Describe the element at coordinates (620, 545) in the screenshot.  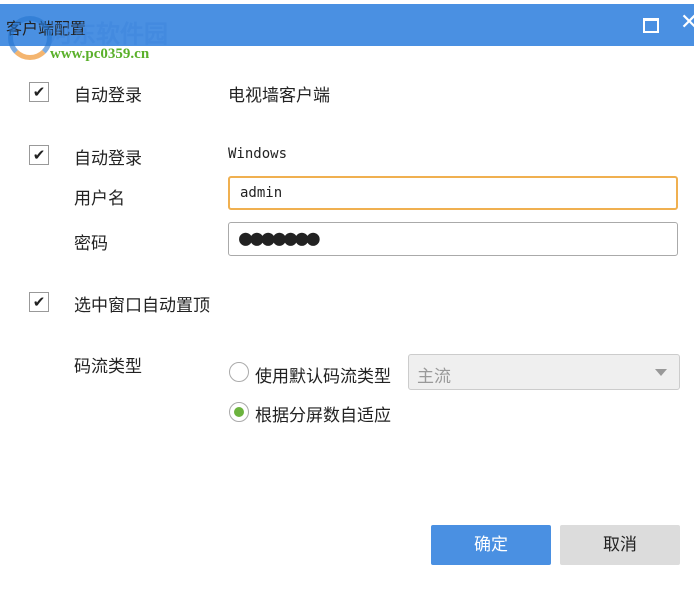
I see `cancel-button: 取消` at that location.